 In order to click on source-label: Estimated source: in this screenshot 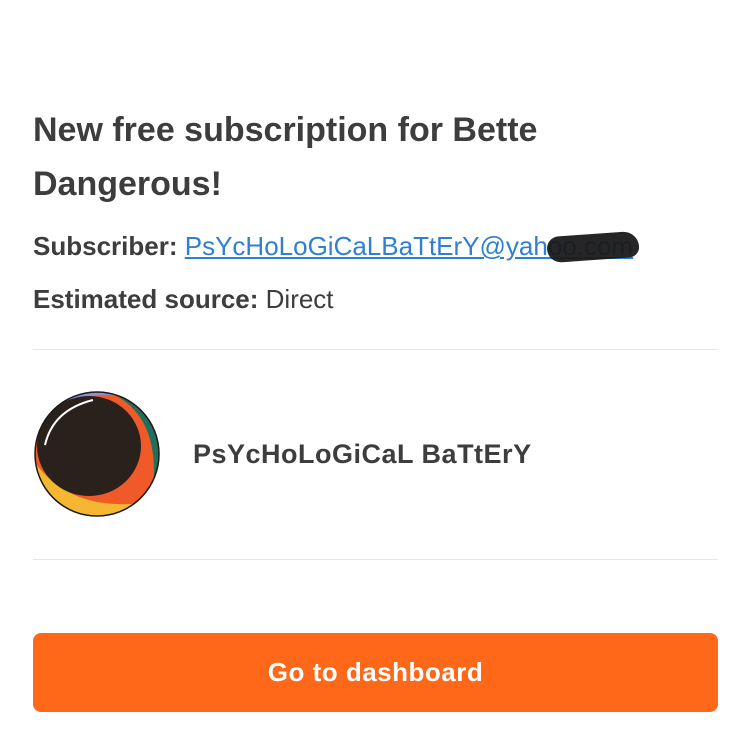, I will do `click(146, 299)`.